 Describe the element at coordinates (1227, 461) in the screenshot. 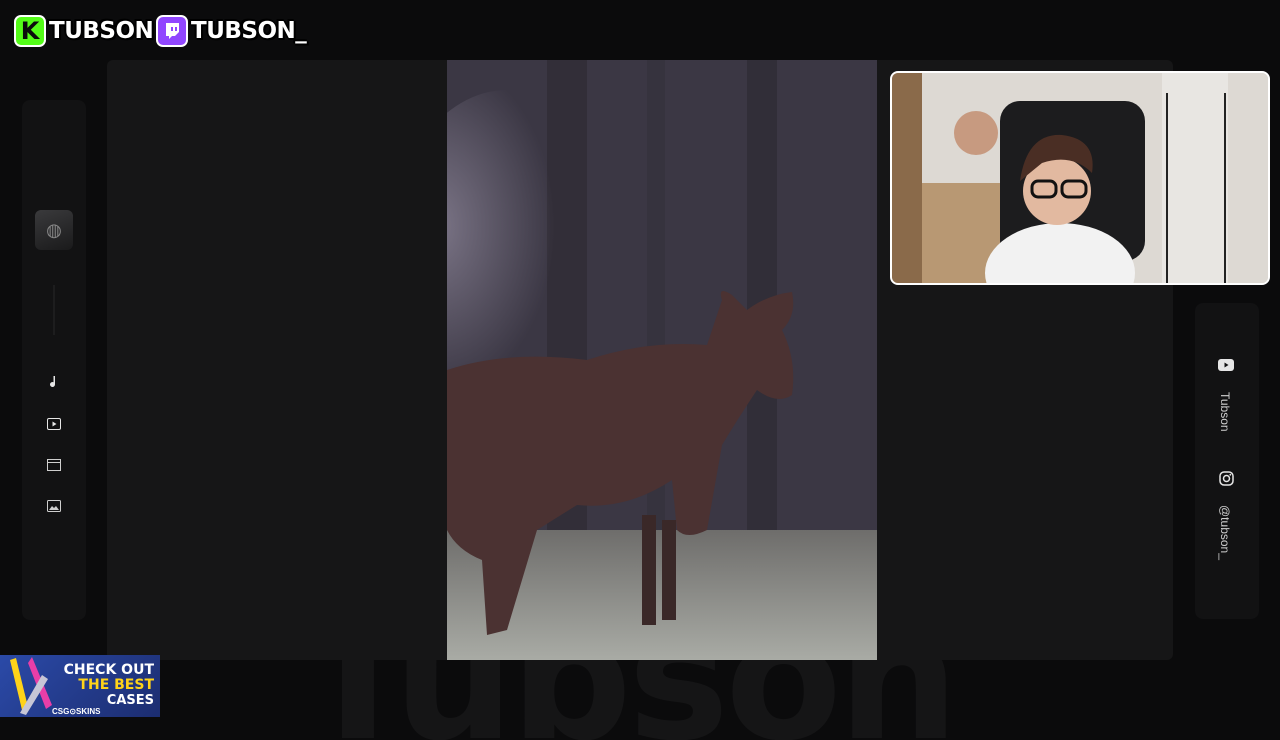

I see `right-social-rail` at that location.